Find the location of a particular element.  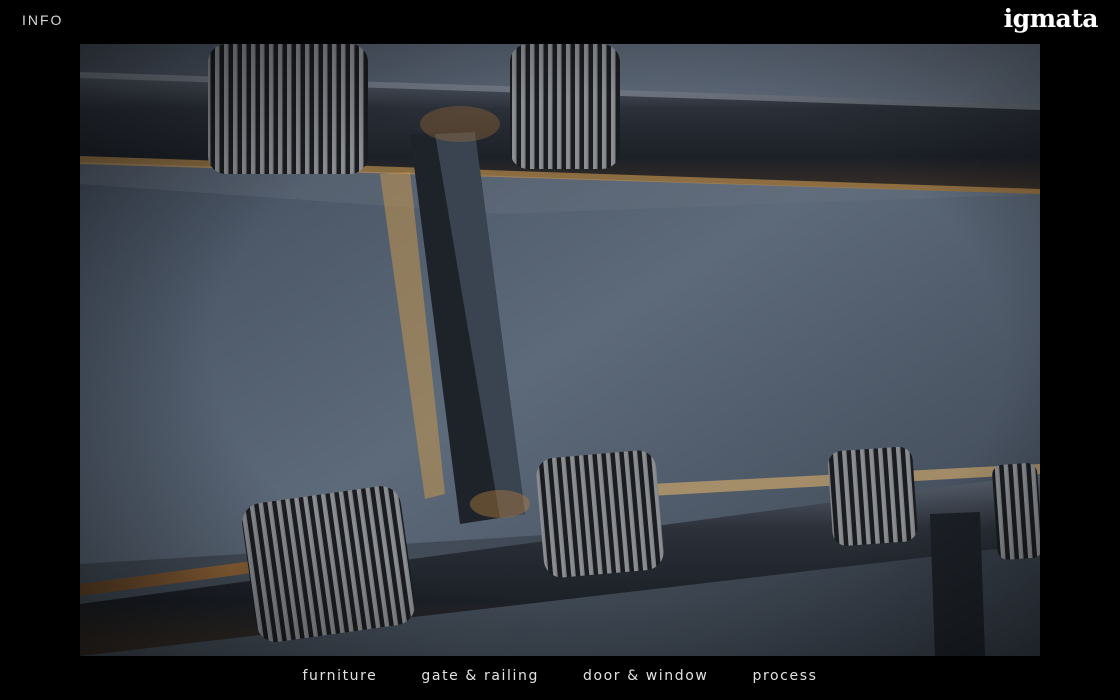

nav-item-gate-railing: gate & railing is located at coordinates (480, 676).